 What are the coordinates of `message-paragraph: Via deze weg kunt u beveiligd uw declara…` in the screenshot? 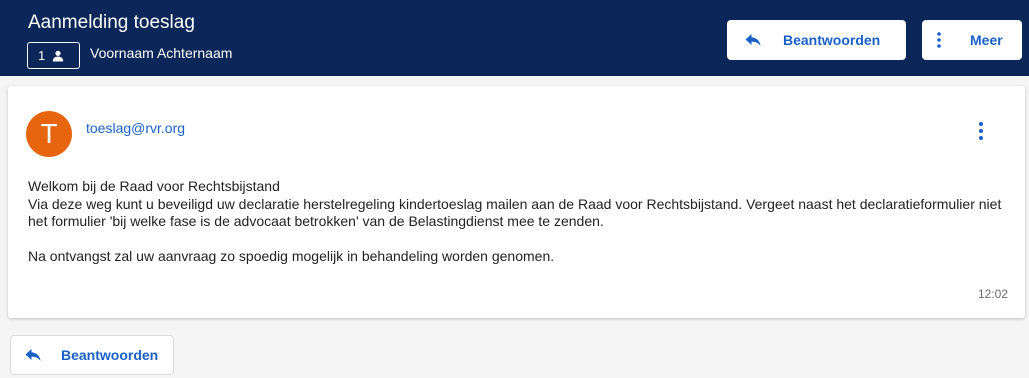 It's located at (515, 212).